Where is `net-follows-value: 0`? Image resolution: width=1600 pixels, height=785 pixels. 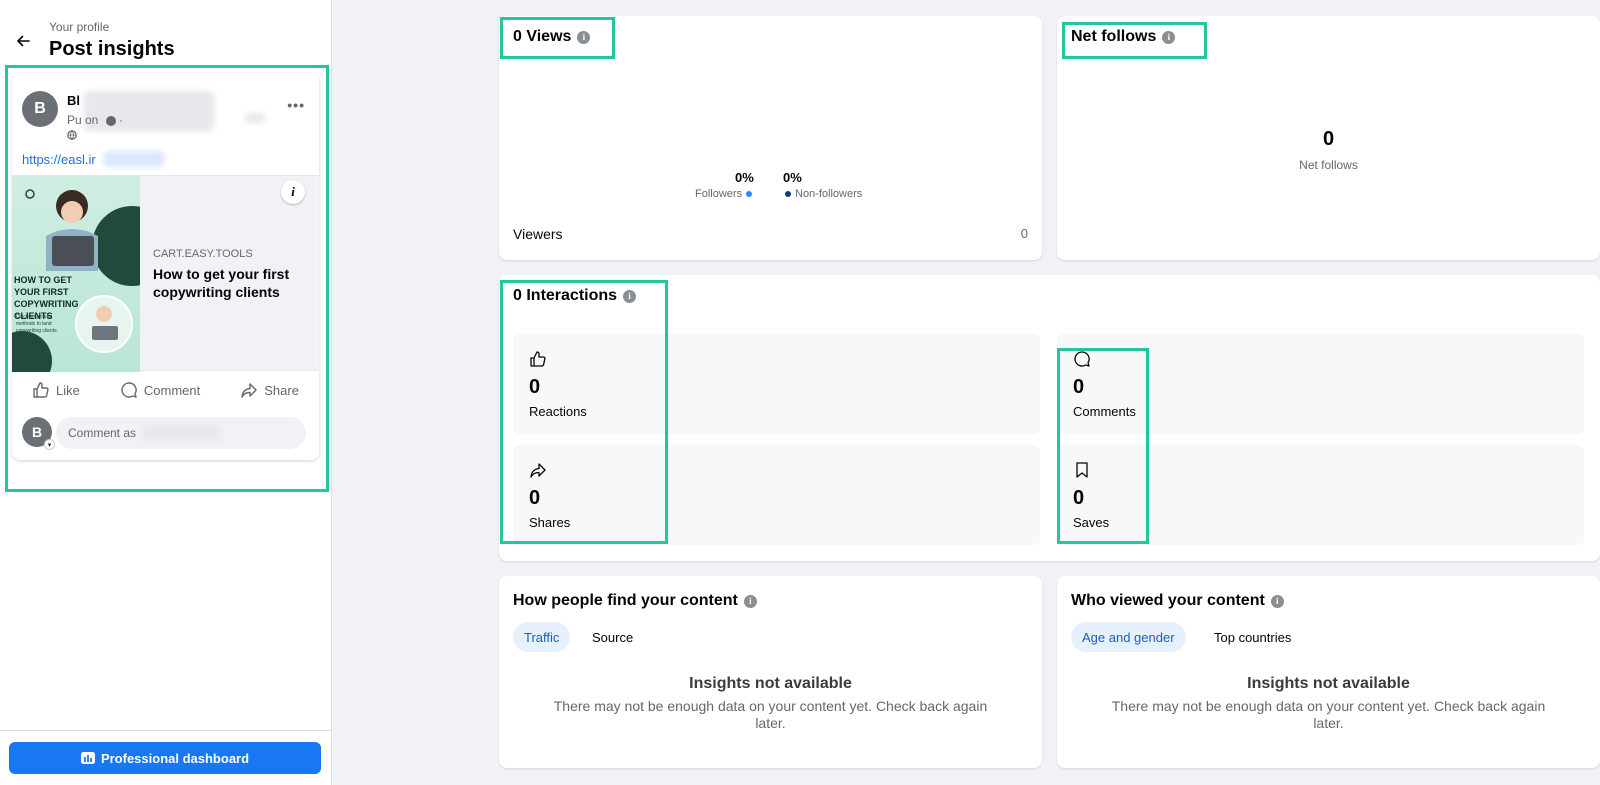 net-follows-value: 0 is located at coordinates (1328, 139).